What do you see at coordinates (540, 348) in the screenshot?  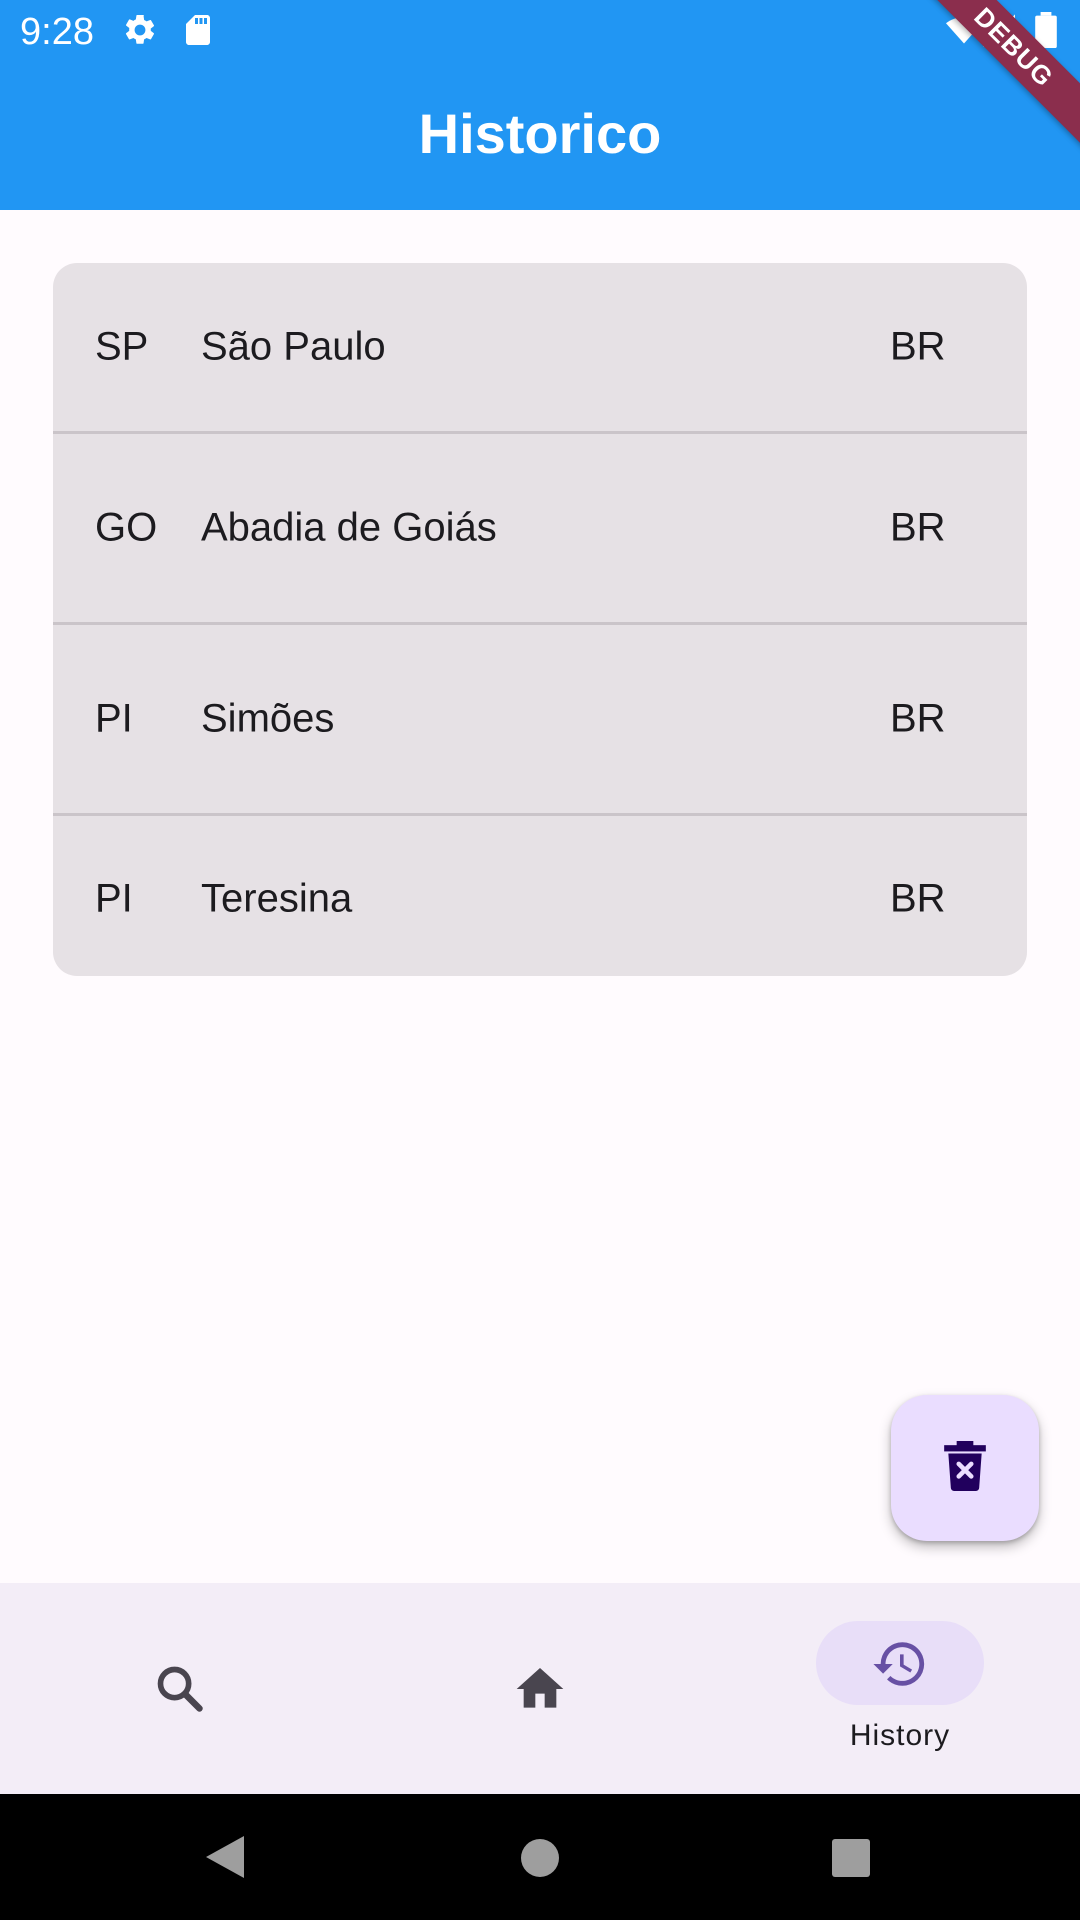 I see `list-item: SP São Paulo BR` at bounding box center [540, 348].